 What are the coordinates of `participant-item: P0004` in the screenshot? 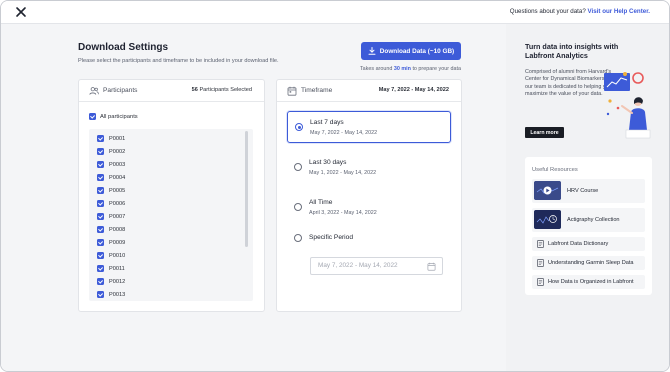 It's located at (111, 177).